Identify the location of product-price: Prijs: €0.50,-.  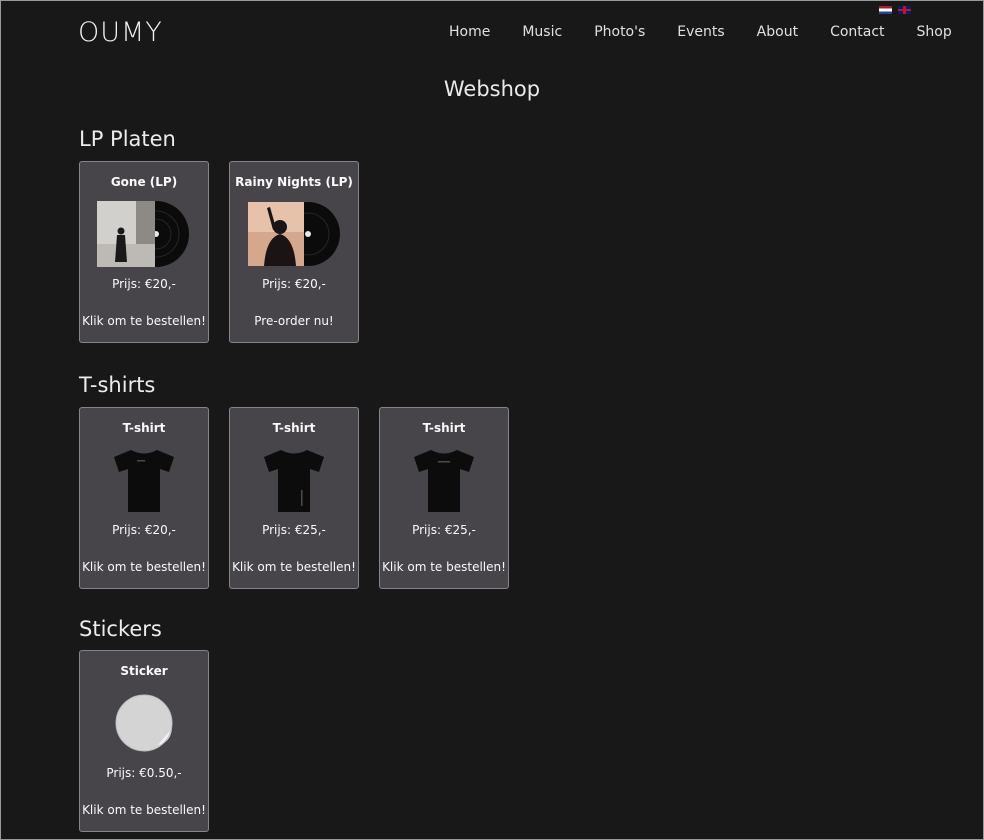
(144, 773).